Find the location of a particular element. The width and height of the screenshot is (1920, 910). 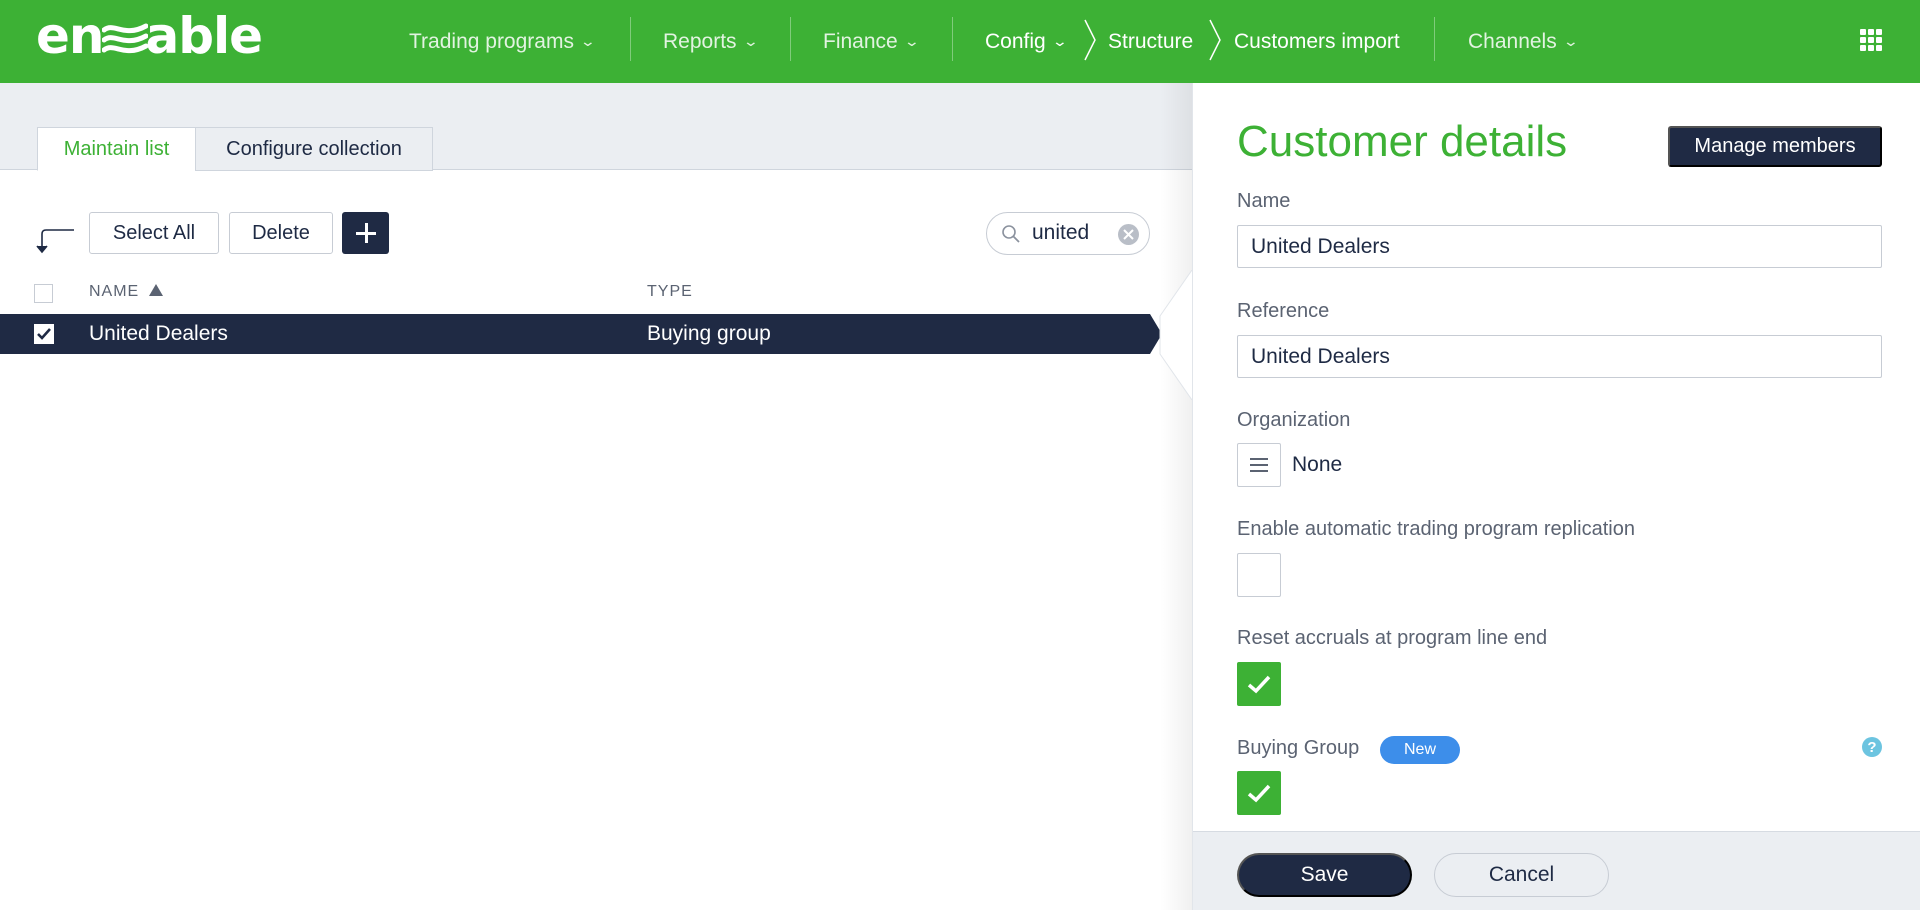

column-header-label: NAME is located at coordinates (114, 291).